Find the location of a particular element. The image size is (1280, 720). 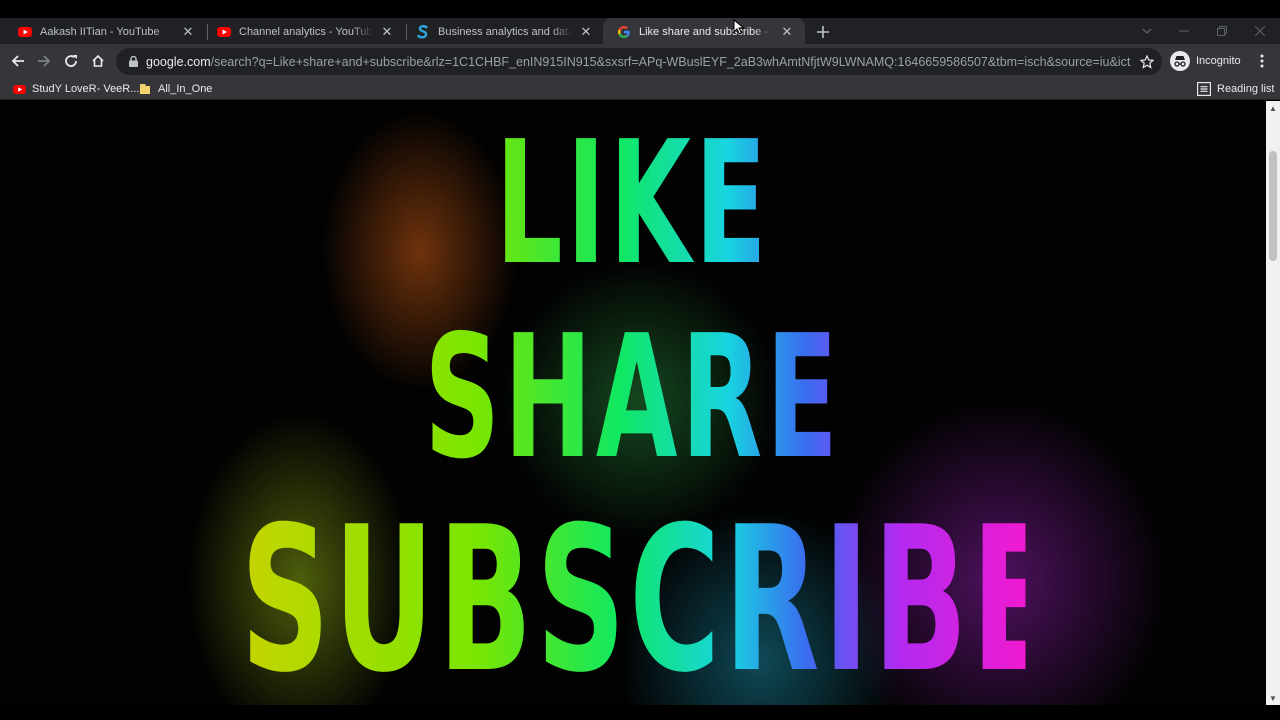

incognito-icon is located at coordinates (1180, 61).